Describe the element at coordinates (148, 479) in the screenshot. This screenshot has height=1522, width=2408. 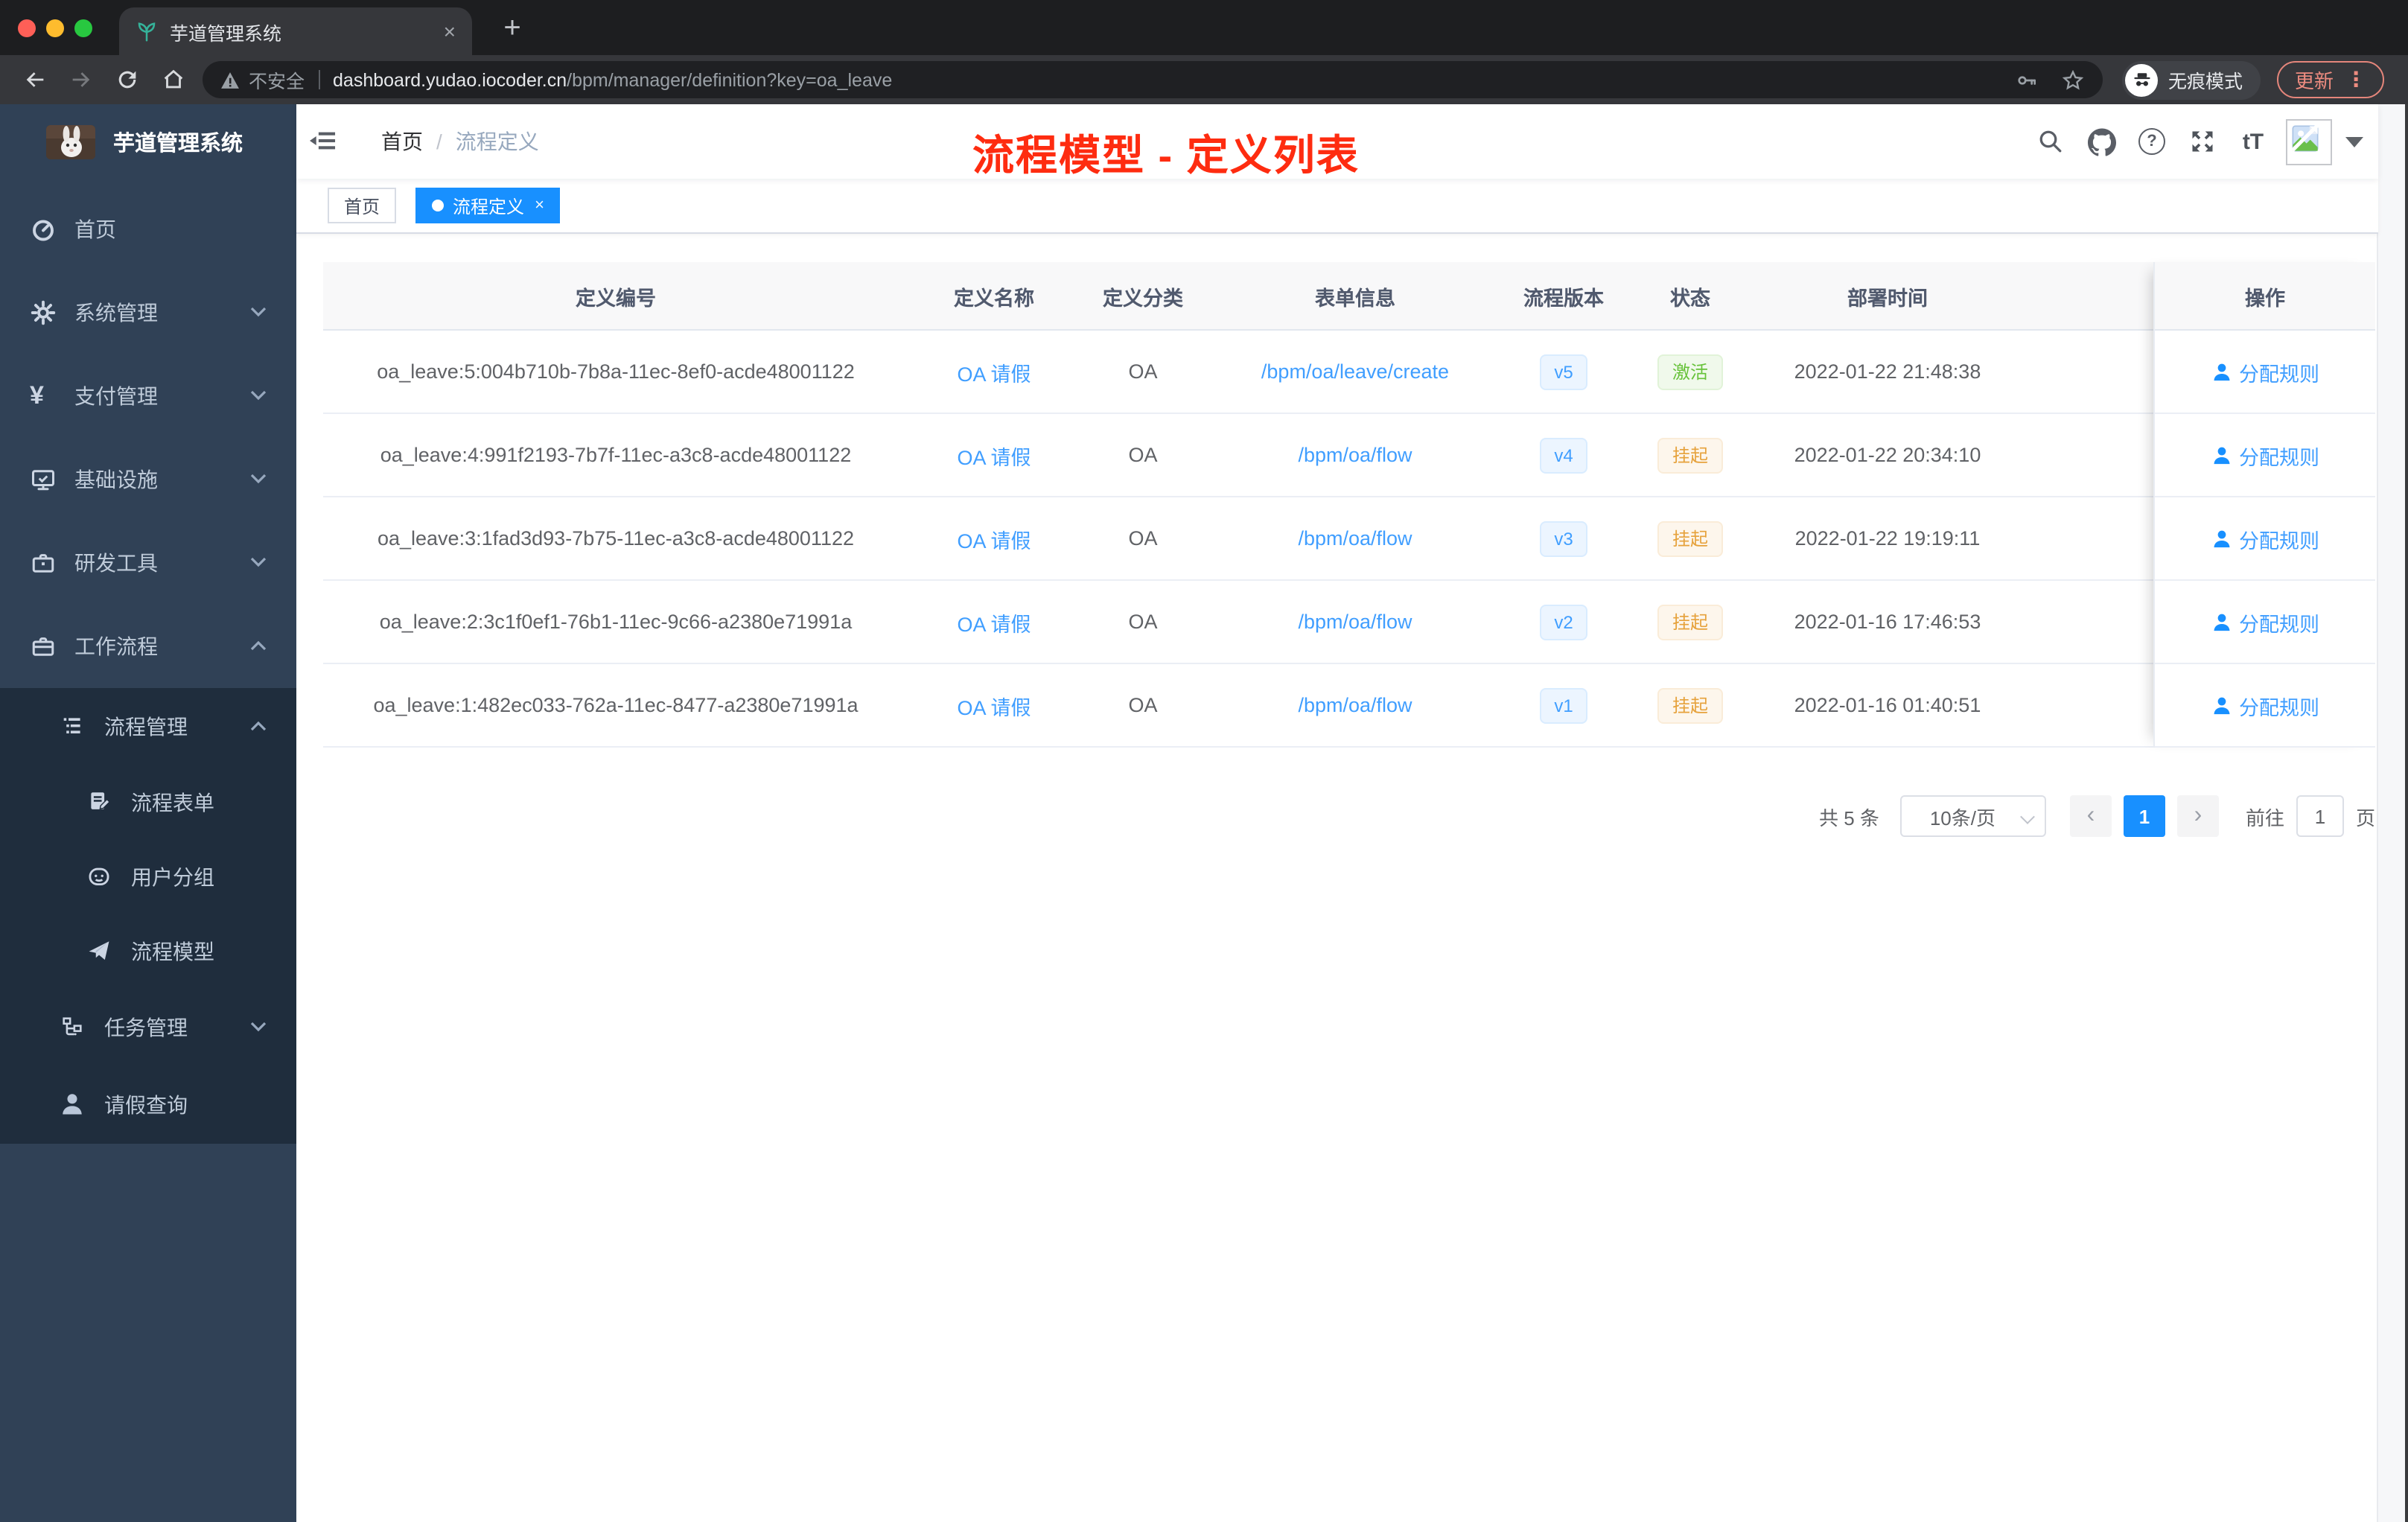
I see `sidebar-item-infrastructure: 基础设施` at that location.